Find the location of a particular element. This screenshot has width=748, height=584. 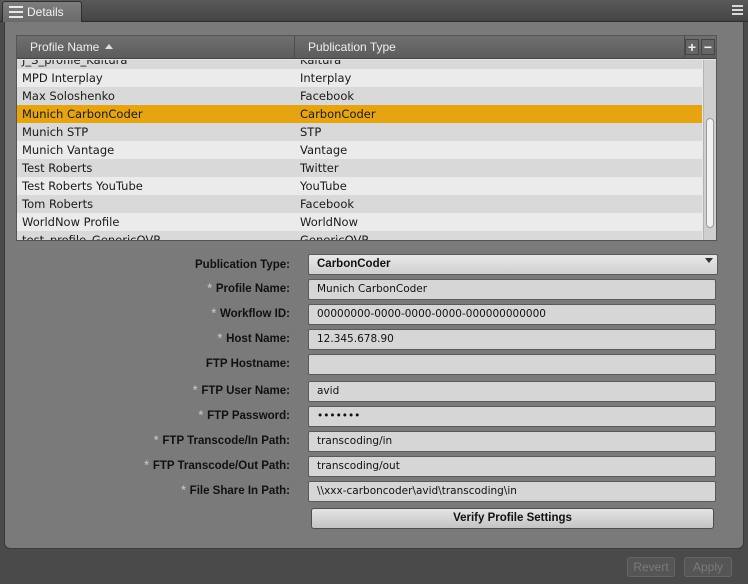

panel-menu-icon is located at coordinates (737, 10).